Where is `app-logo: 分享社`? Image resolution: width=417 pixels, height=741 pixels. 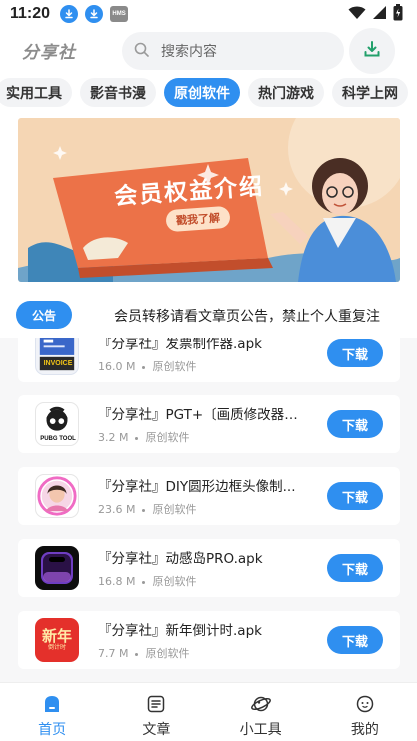 app-logo: 分享社 is located at coordinates (49, 53).